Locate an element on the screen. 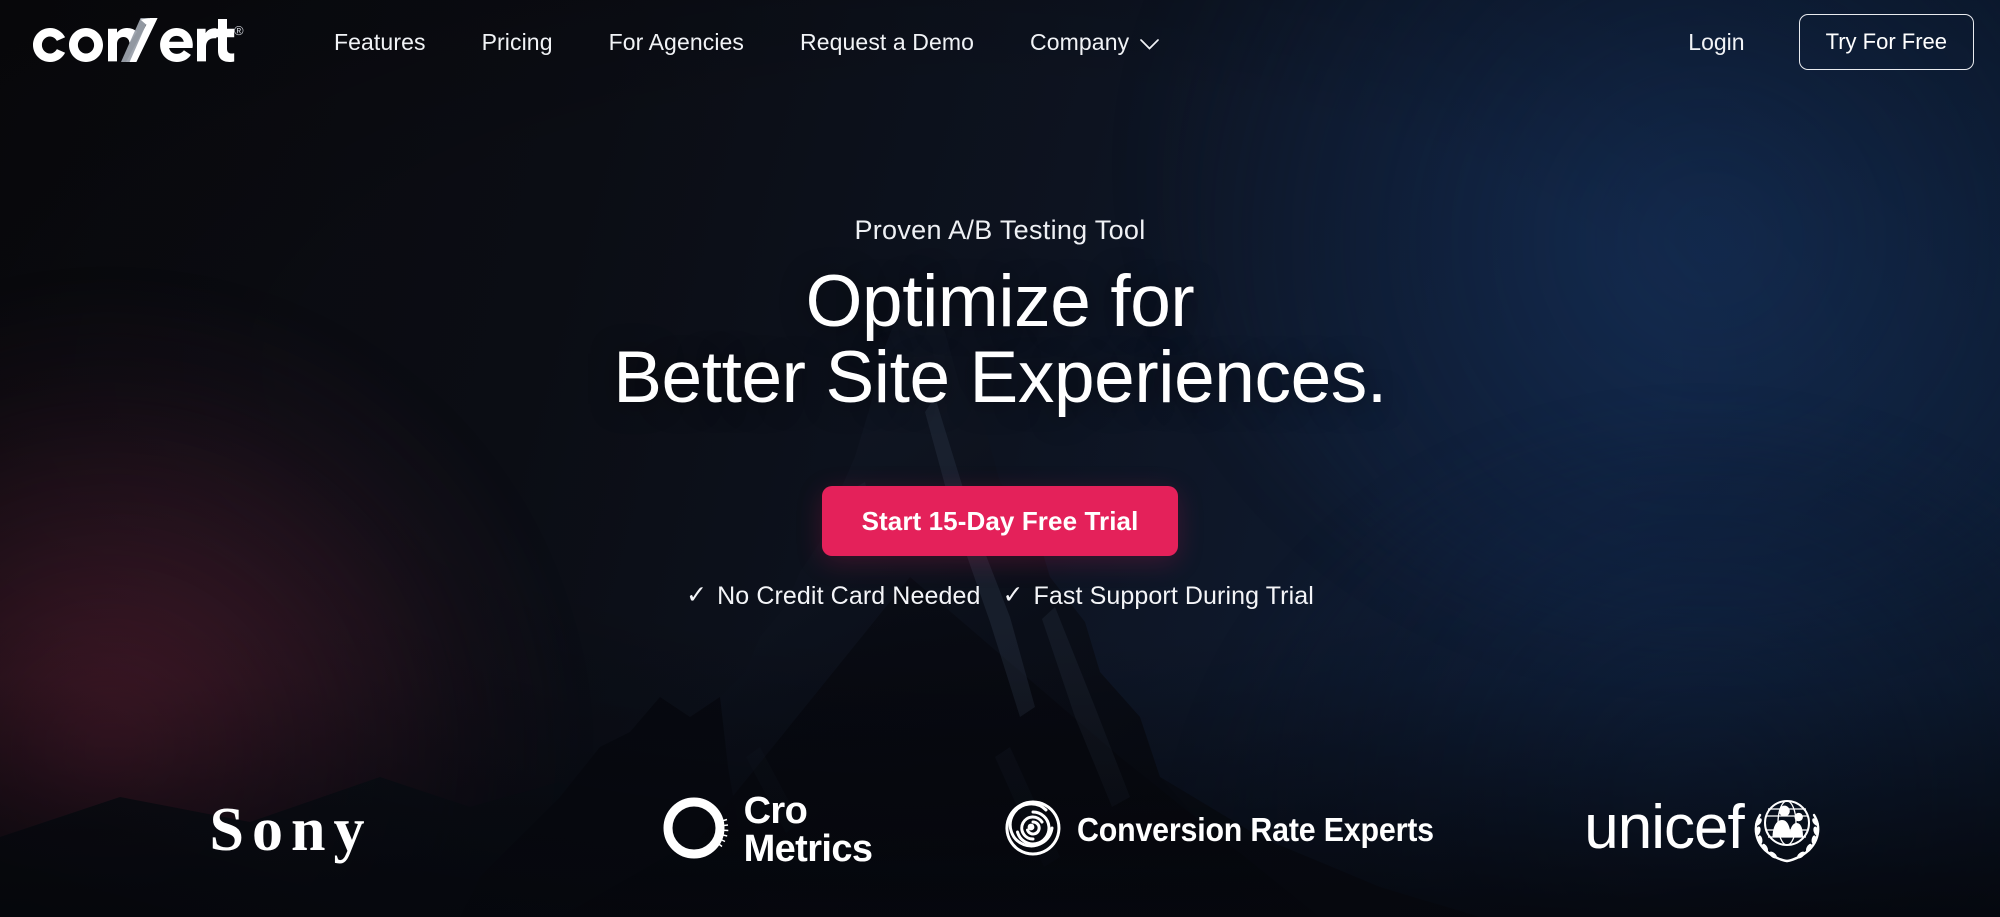 The width and height of the screenshot is (2000, 917). nav-item-label: For Agencies is located at coordinates (676, 41).